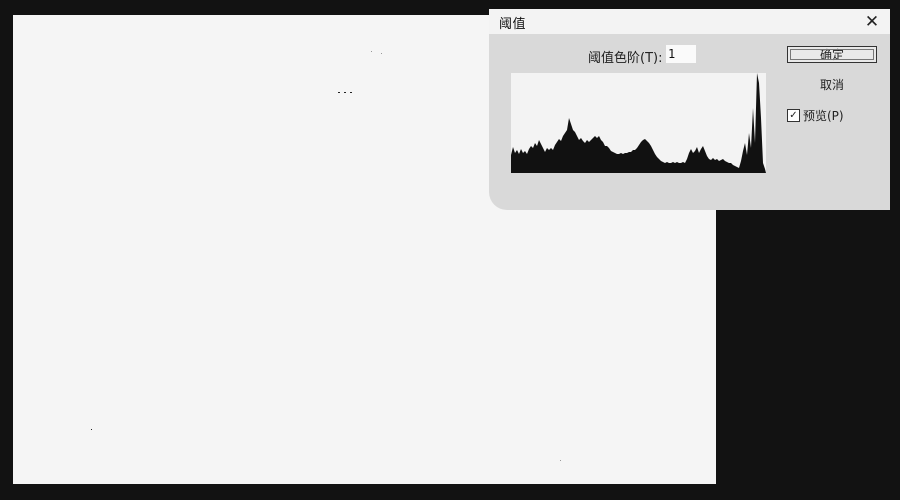 Image resolution: width=900 pixels, height=500 pixels. I want to click on ok-button: 确定, so click(832, 54).